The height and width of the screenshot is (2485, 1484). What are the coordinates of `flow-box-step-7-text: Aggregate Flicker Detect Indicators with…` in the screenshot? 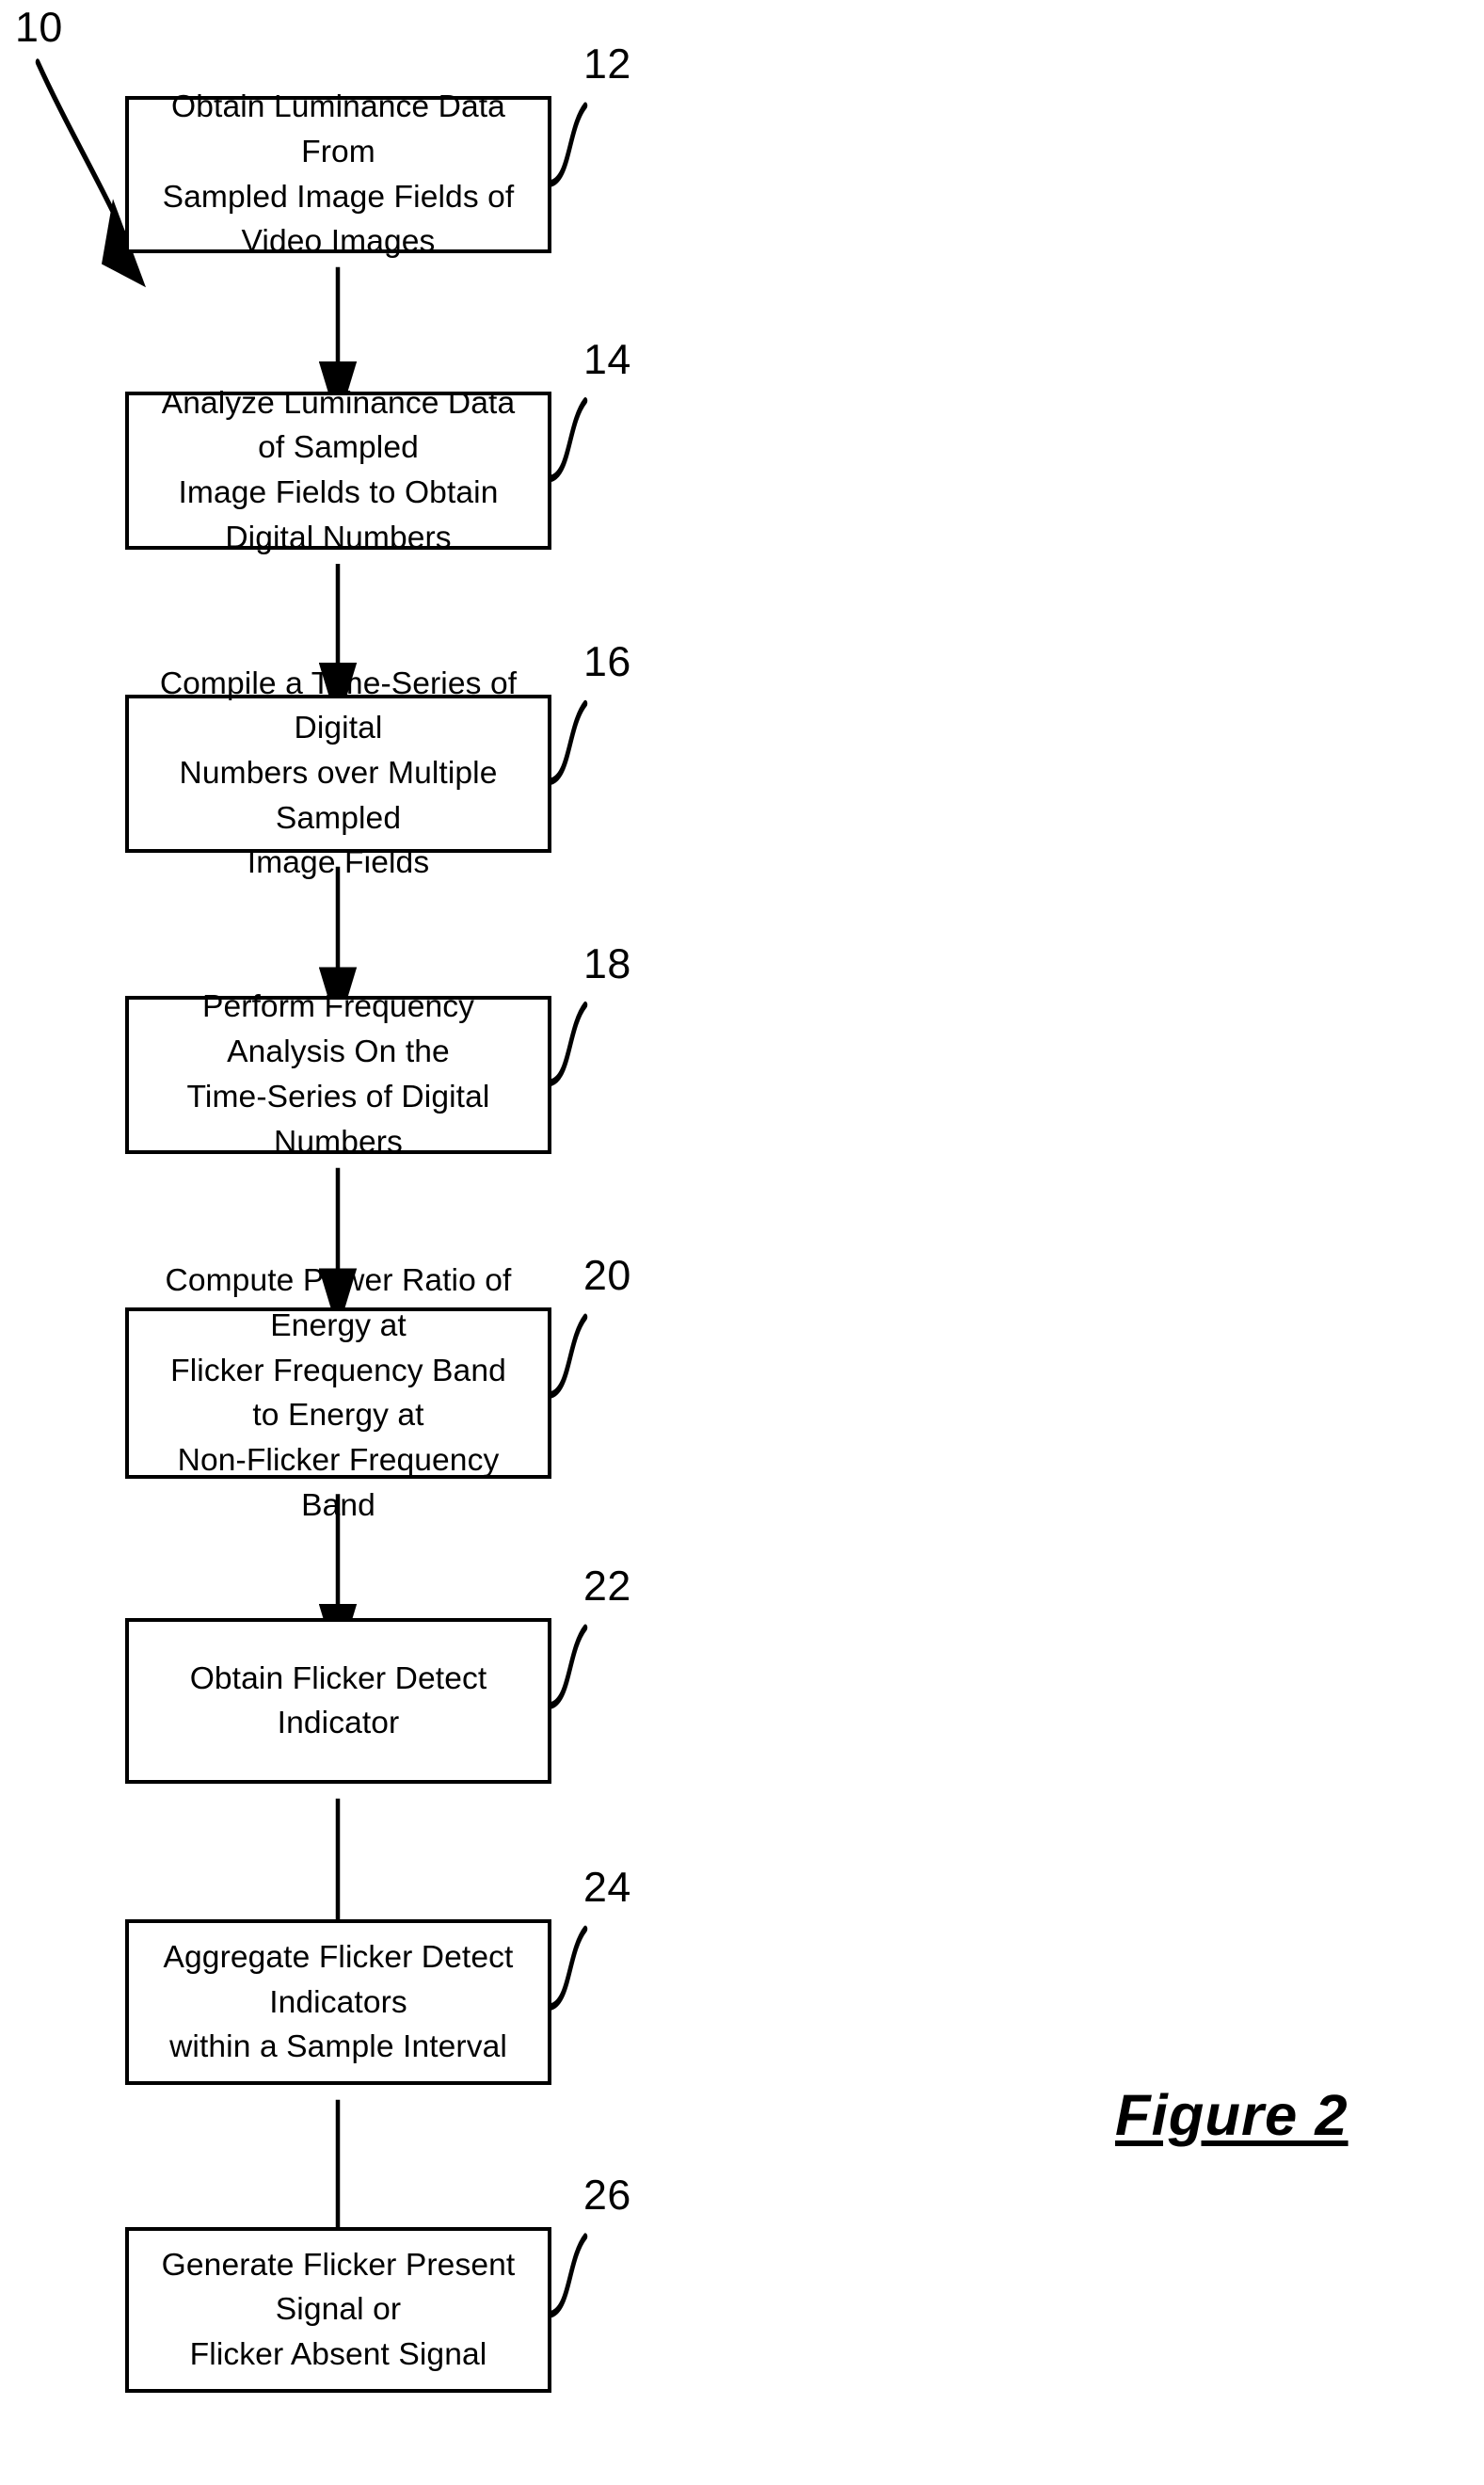 It's located at (338, 2002).